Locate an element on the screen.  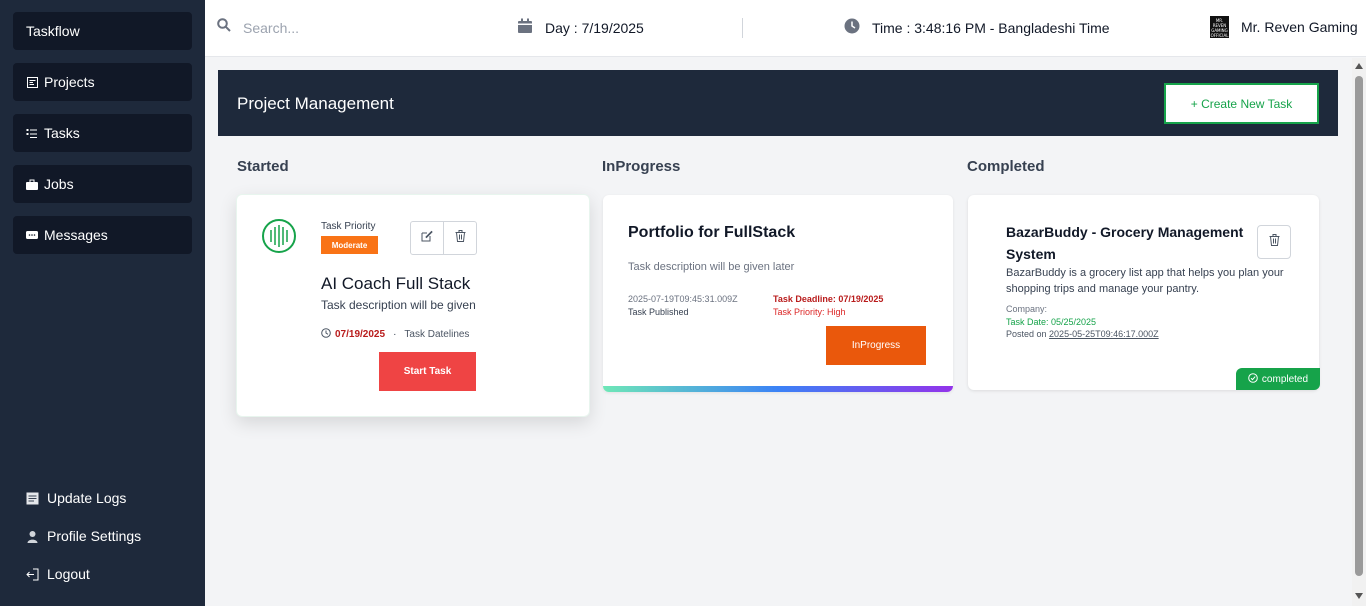
column-title-completed: Completed is located at coordinates (1006, 166).